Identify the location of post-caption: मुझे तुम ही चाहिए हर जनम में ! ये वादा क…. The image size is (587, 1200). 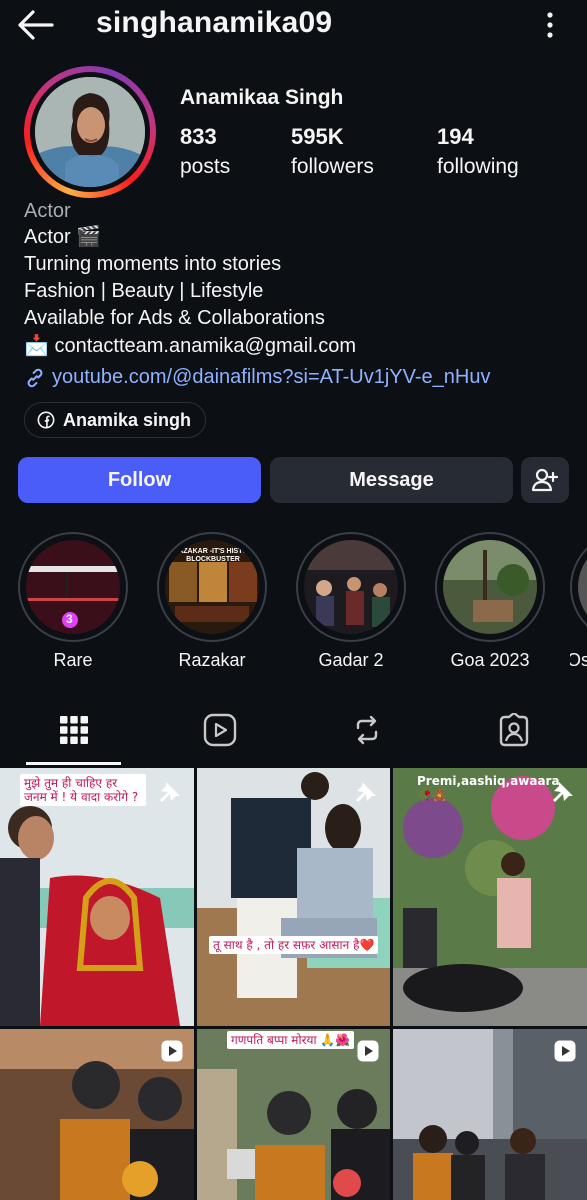
(83, 790).